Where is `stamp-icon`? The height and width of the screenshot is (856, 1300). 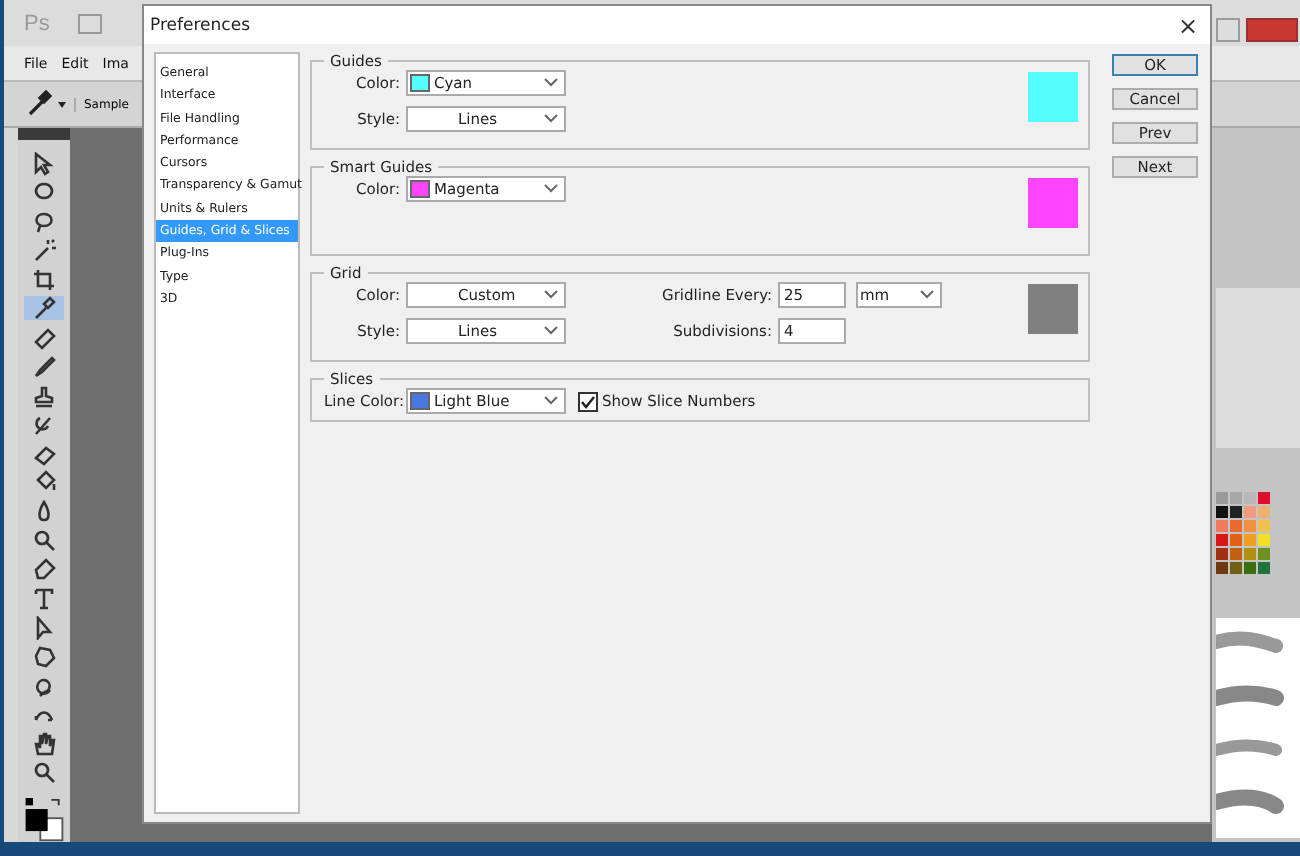
stamp-icon is located at coordinates (44, 395).